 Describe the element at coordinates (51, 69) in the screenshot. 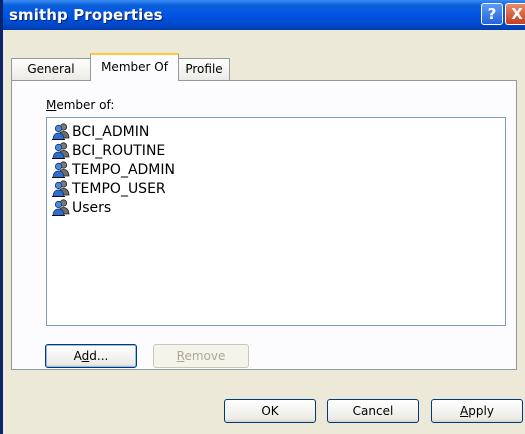

I see `tab-general: General` at that location.